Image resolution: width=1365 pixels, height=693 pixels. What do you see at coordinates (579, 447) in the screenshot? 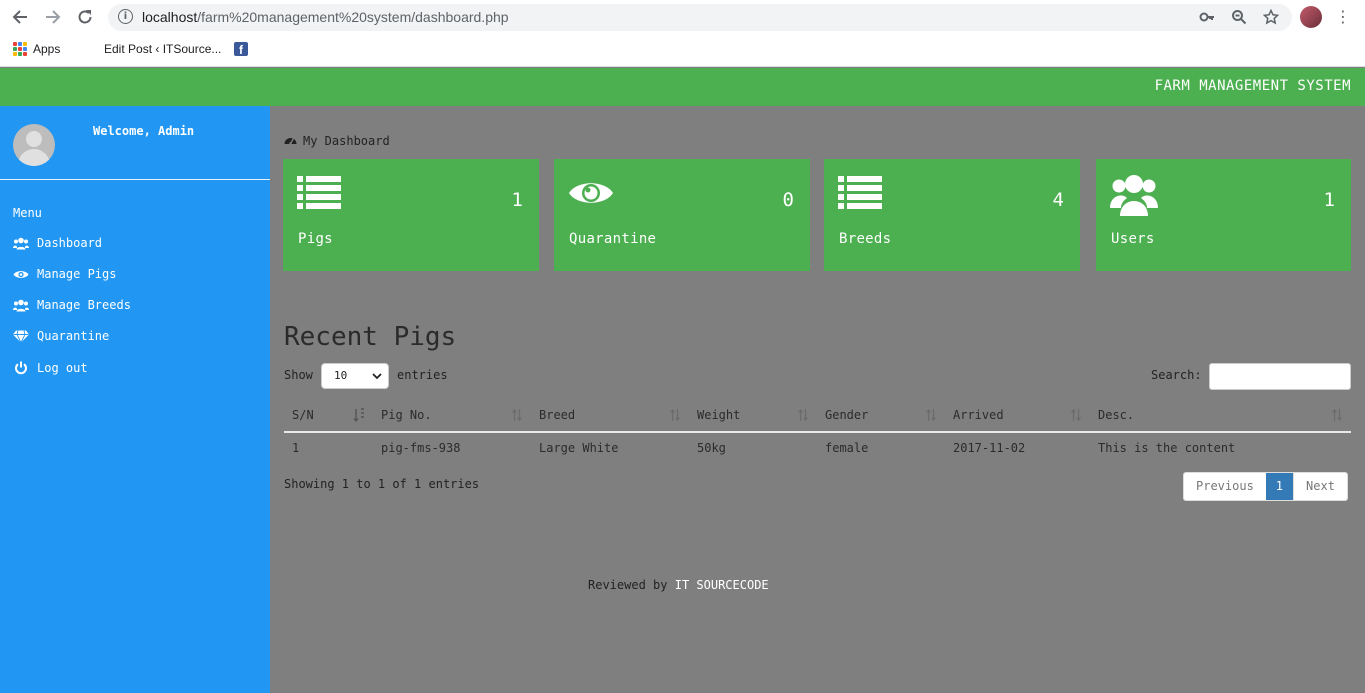
I see `table-cell: Large White` at bounding box center [579, 447].